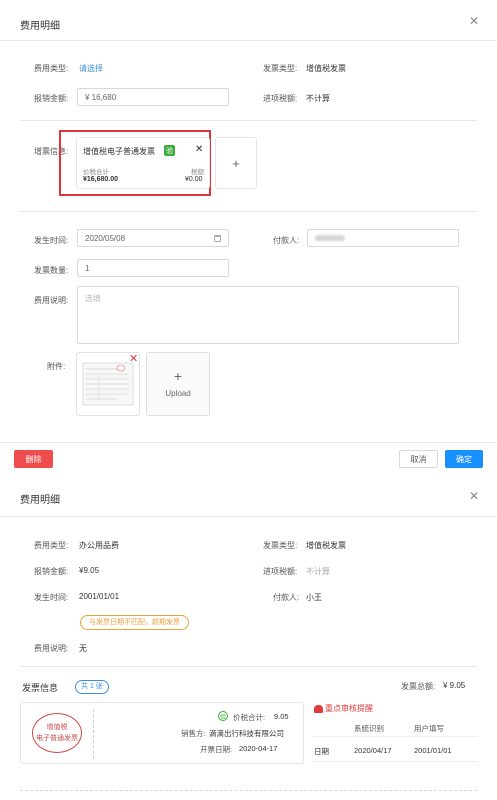 Image resolution: width=497 pixels, height=800 pixels. Describe the element at coordinates (92, 687) in the screenshot. I see `invoice-count-badge: 共 1 张` at that location.